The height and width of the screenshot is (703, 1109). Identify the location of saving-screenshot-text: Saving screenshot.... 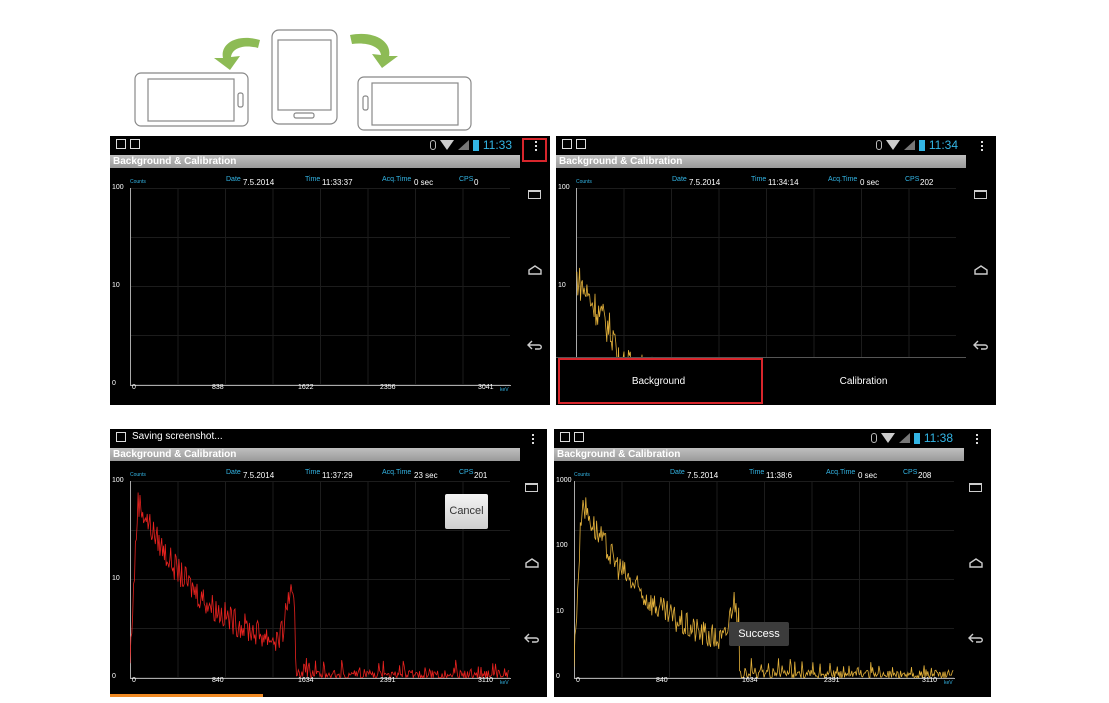
(177, 436).